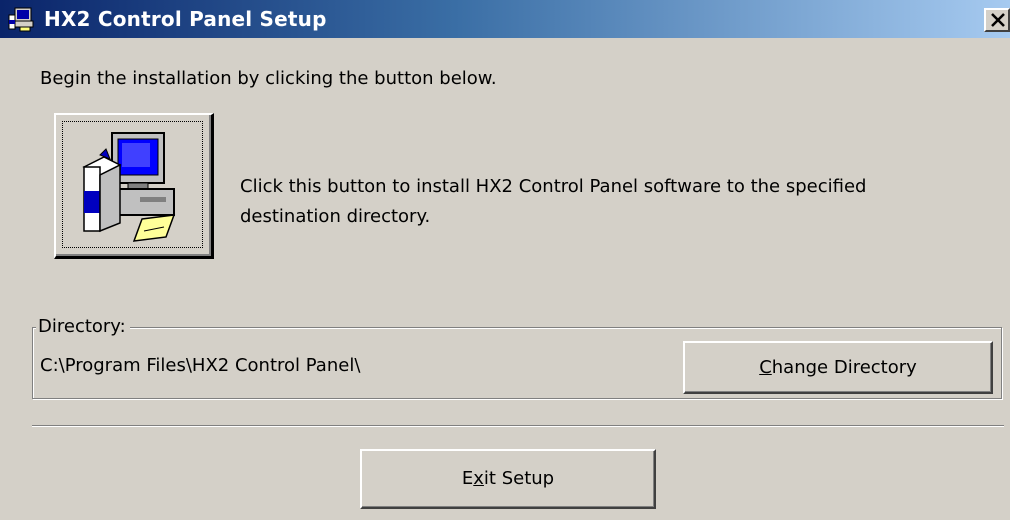  I want to click on change-directory-button: Change Directory, so click(838, 367).